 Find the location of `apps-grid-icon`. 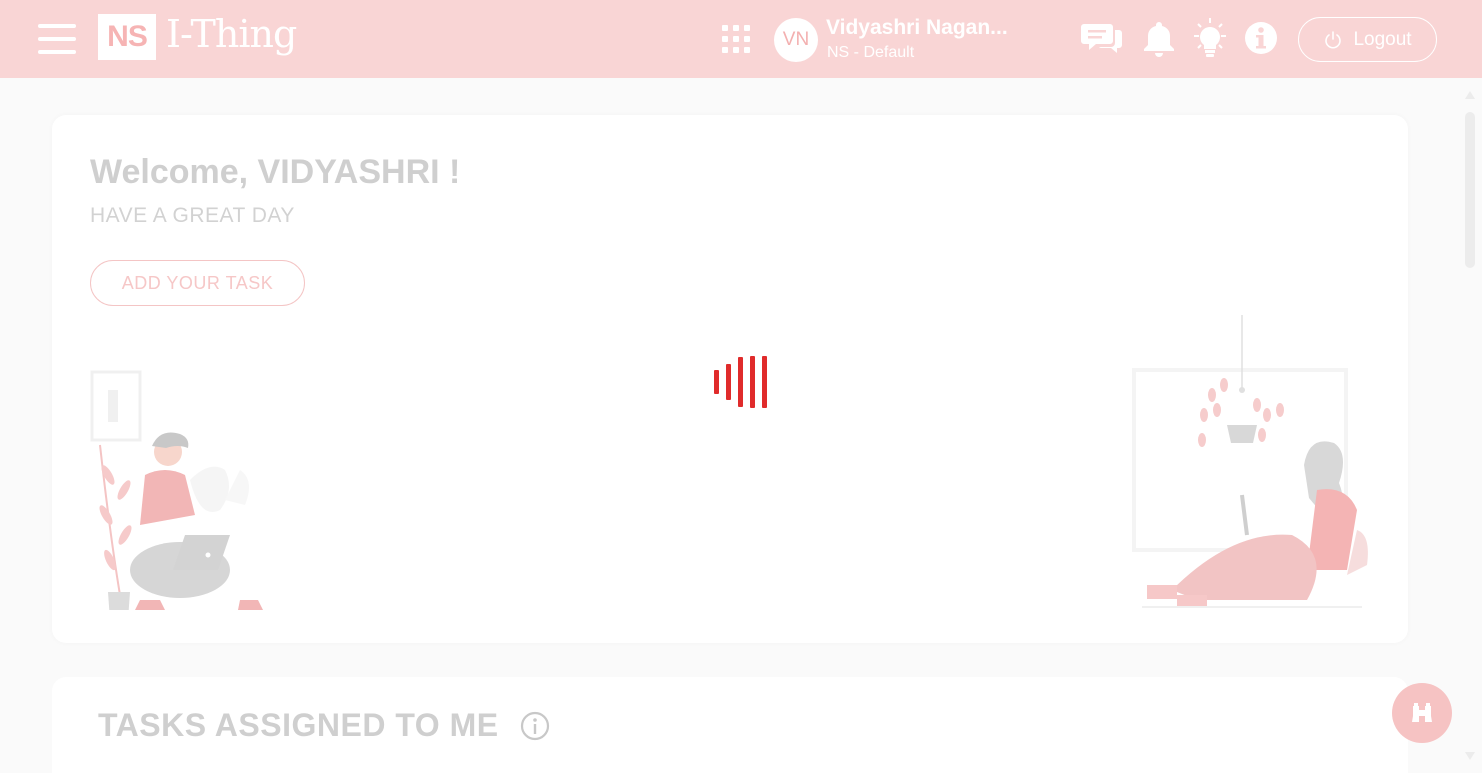

apps-grid-icon is located at coordinates (736, 39).